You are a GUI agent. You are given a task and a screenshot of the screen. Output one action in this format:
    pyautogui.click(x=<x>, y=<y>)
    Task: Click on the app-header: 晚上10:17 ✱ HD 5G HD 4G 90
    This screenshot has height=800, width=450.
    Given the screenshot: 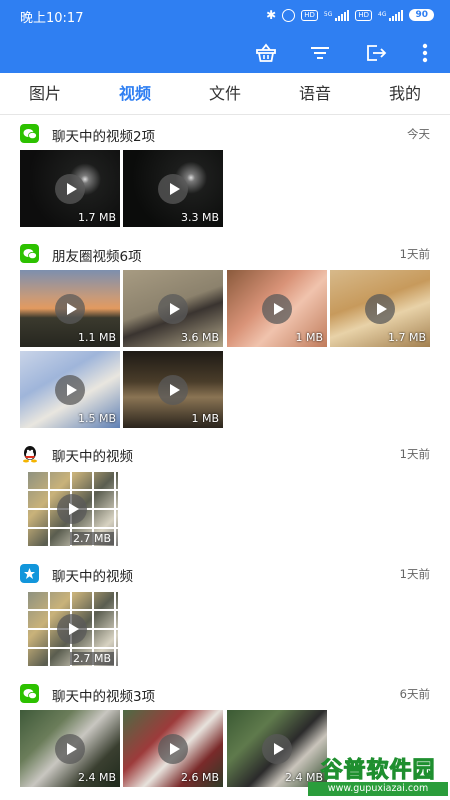 What is the action you would take?
    pyautogui.click(x=225, y=36)
    